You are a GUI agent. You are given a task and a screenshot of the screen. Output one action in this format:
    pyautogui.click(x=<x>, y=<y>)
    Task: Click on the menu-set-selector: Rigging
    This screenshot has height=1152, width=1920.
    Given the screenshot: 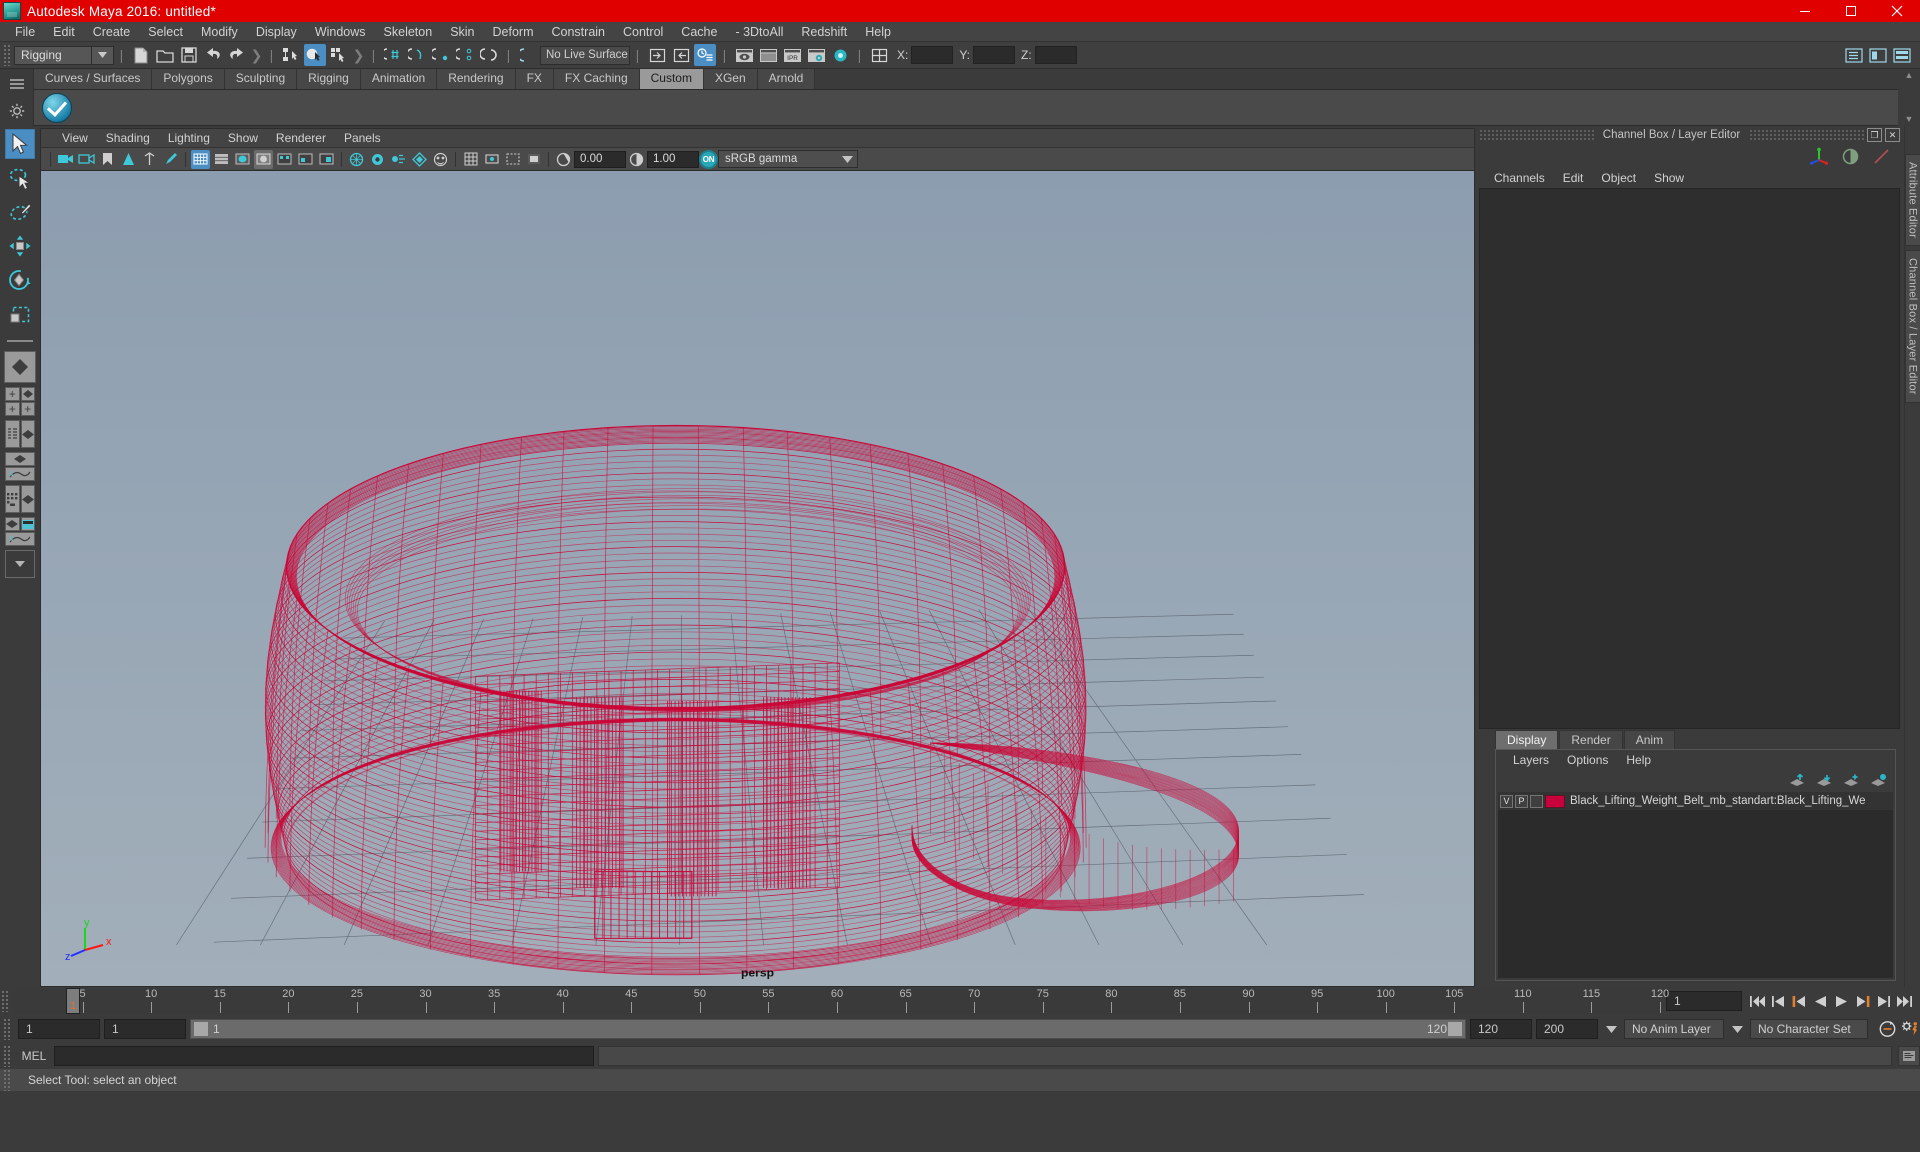 What is the action you would take?
    pyautogui.click(x=53, y=55)
    